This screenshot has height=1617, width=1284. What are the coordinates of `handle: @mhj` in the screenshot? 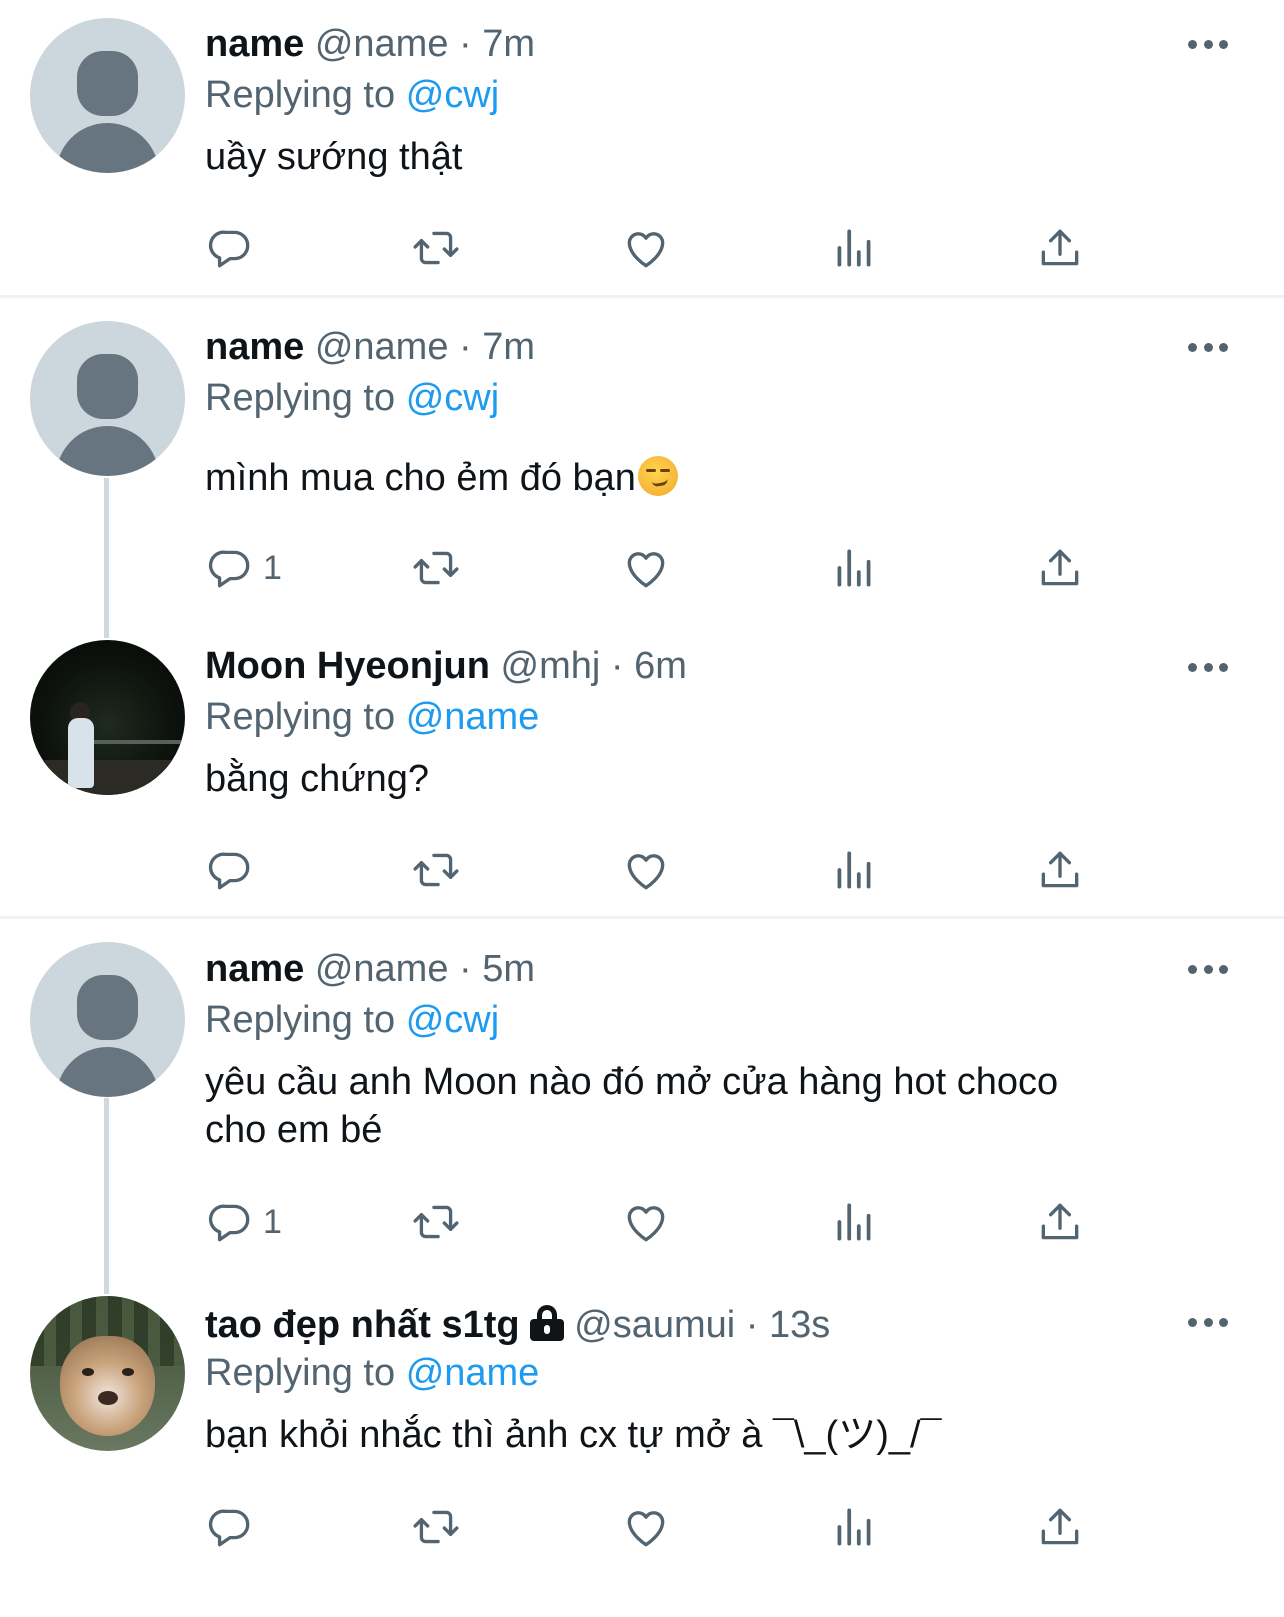 It's located at (551, 666).